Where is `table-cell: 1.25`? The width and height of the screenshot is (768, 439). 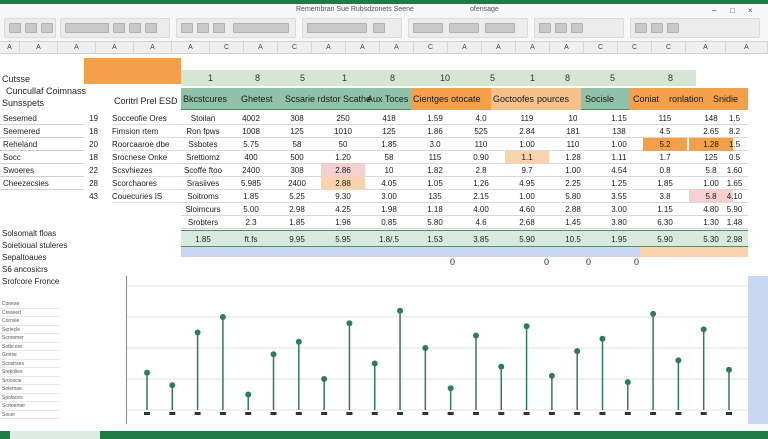
table-cell: 1.25 is located at coordinates (619, 183).